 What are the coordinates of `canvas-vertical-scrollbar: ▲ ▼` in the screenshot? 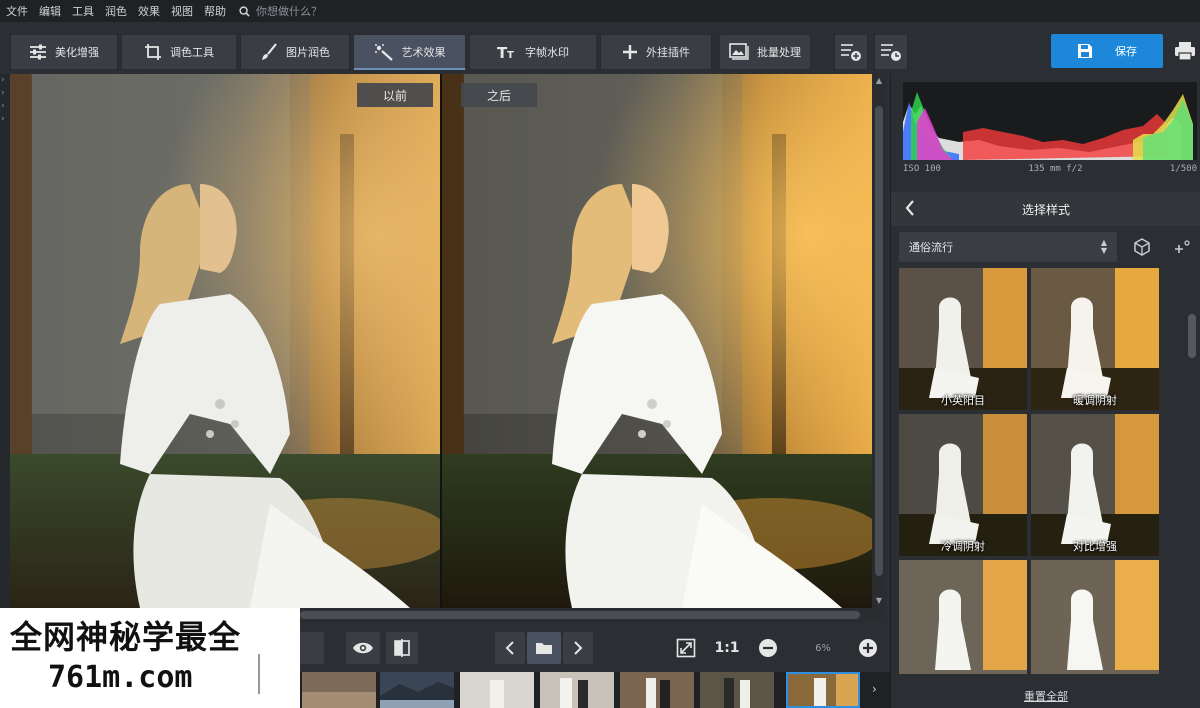 It's located at (879, 341).